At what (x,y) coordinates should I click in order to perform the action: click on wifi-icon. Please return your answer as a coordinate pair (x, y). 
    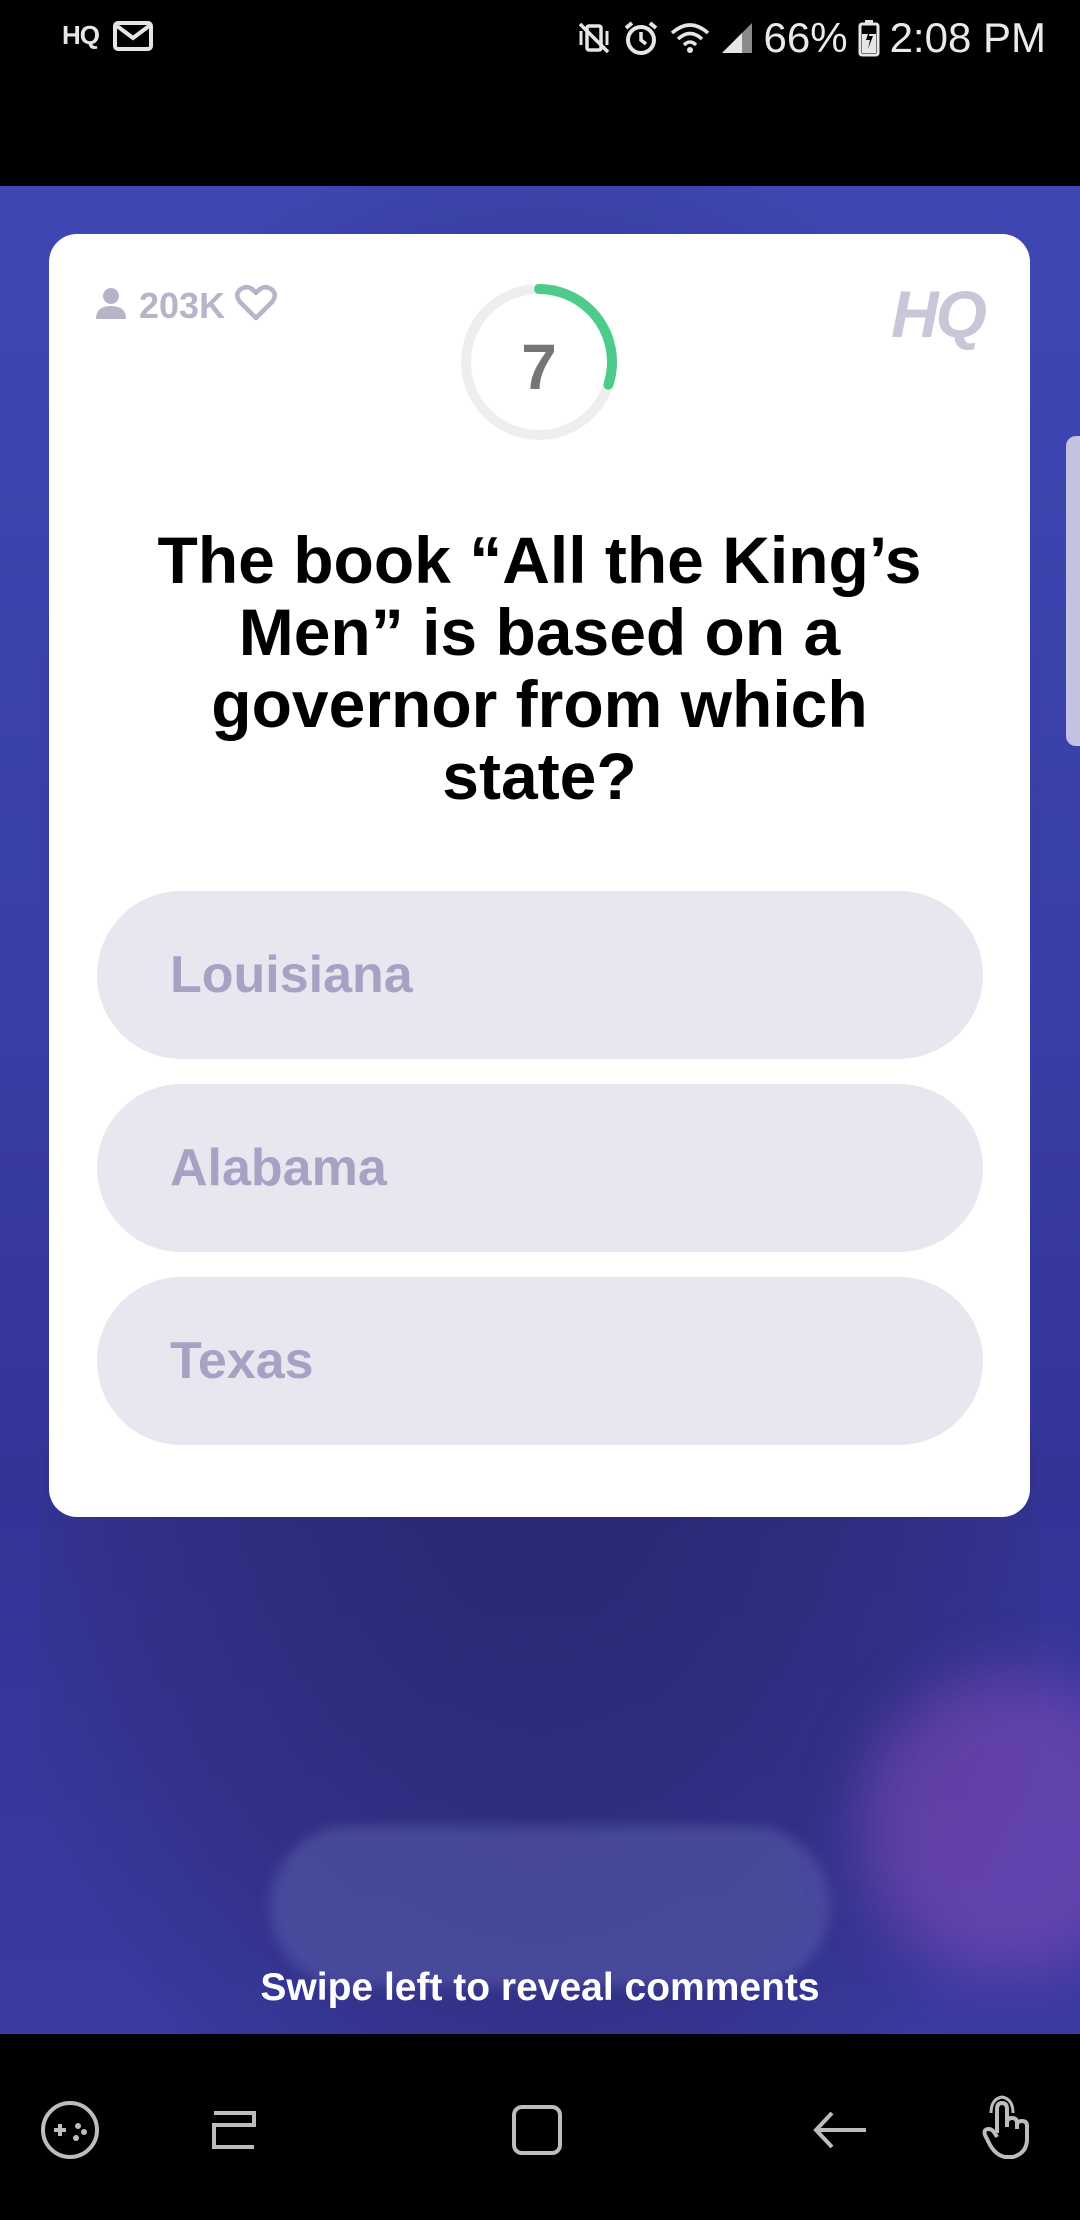
    Looking at the image, I should click on (690, 38).